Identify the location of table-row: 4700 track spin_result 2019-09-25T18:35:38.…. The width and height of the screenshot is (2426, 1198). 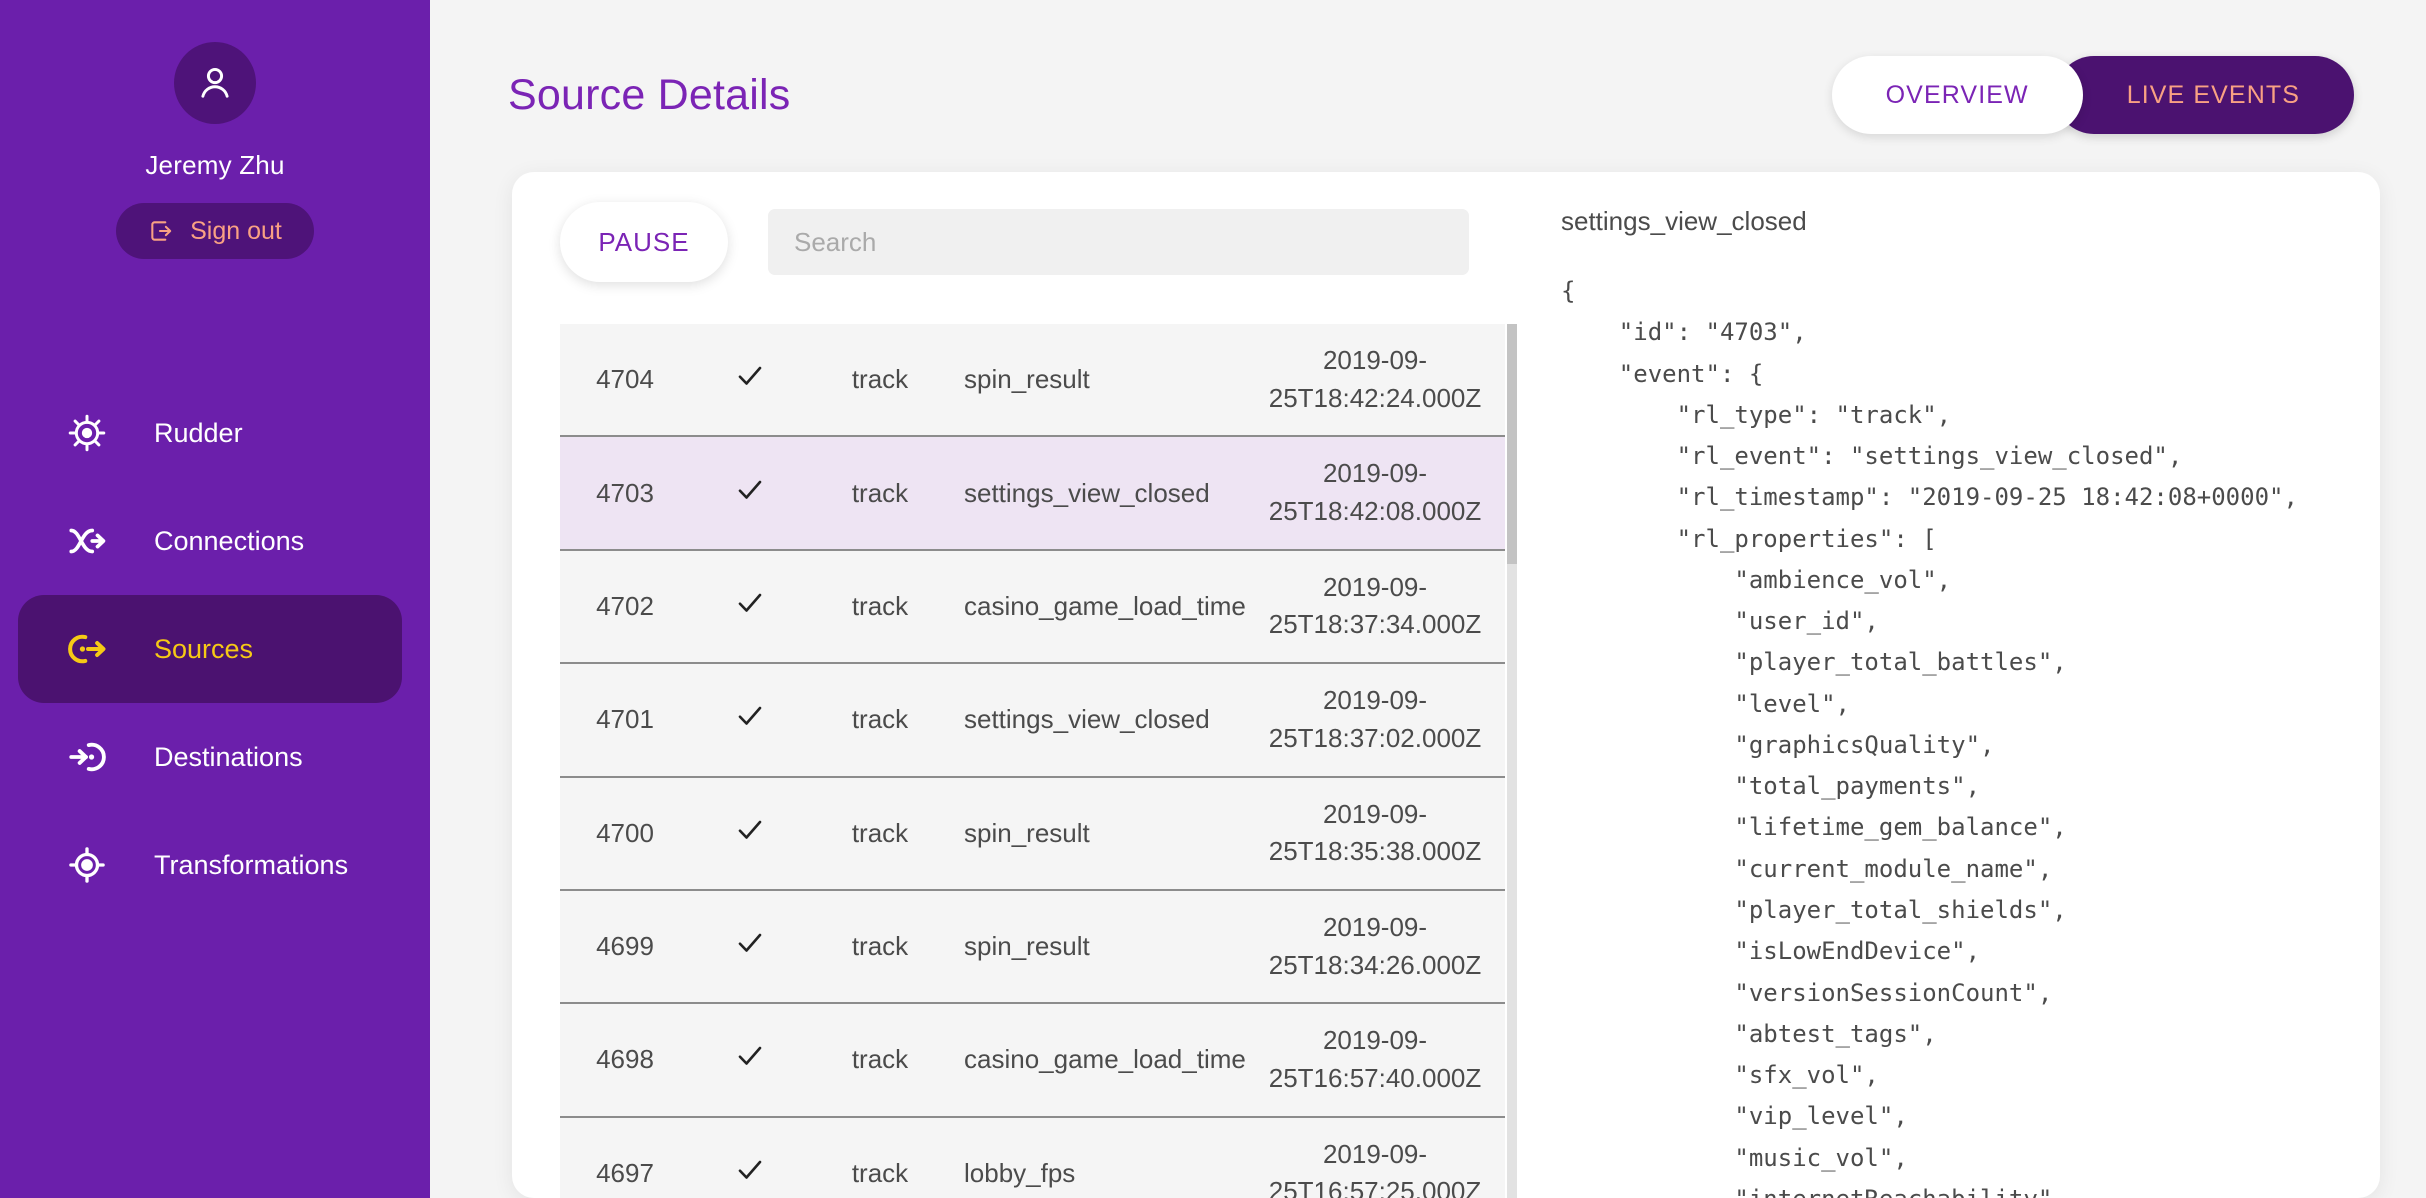
(1032, 833).